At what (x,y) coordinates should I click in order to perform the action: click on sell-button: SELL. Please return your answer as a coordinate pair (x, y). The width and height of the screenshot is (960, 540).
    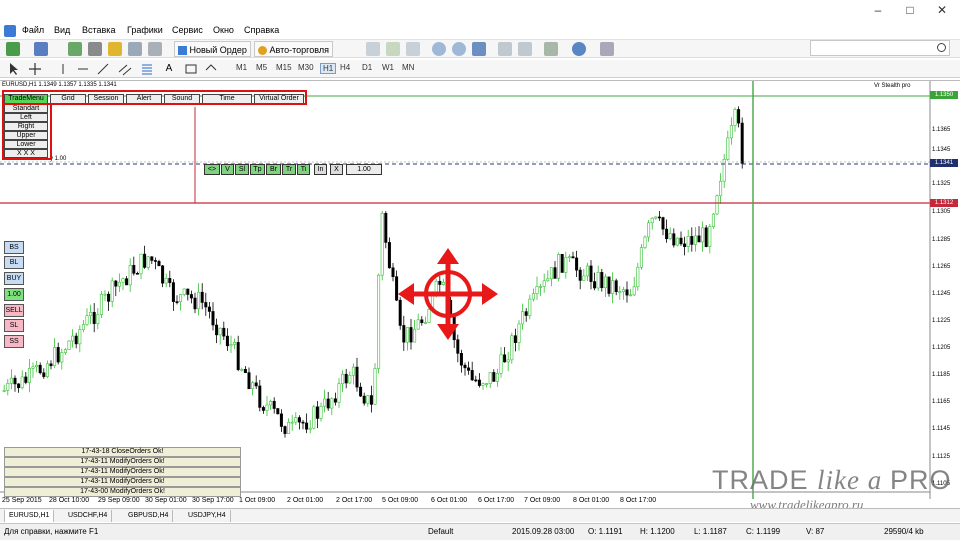
    Looking at the image, I should click on (14, 310).